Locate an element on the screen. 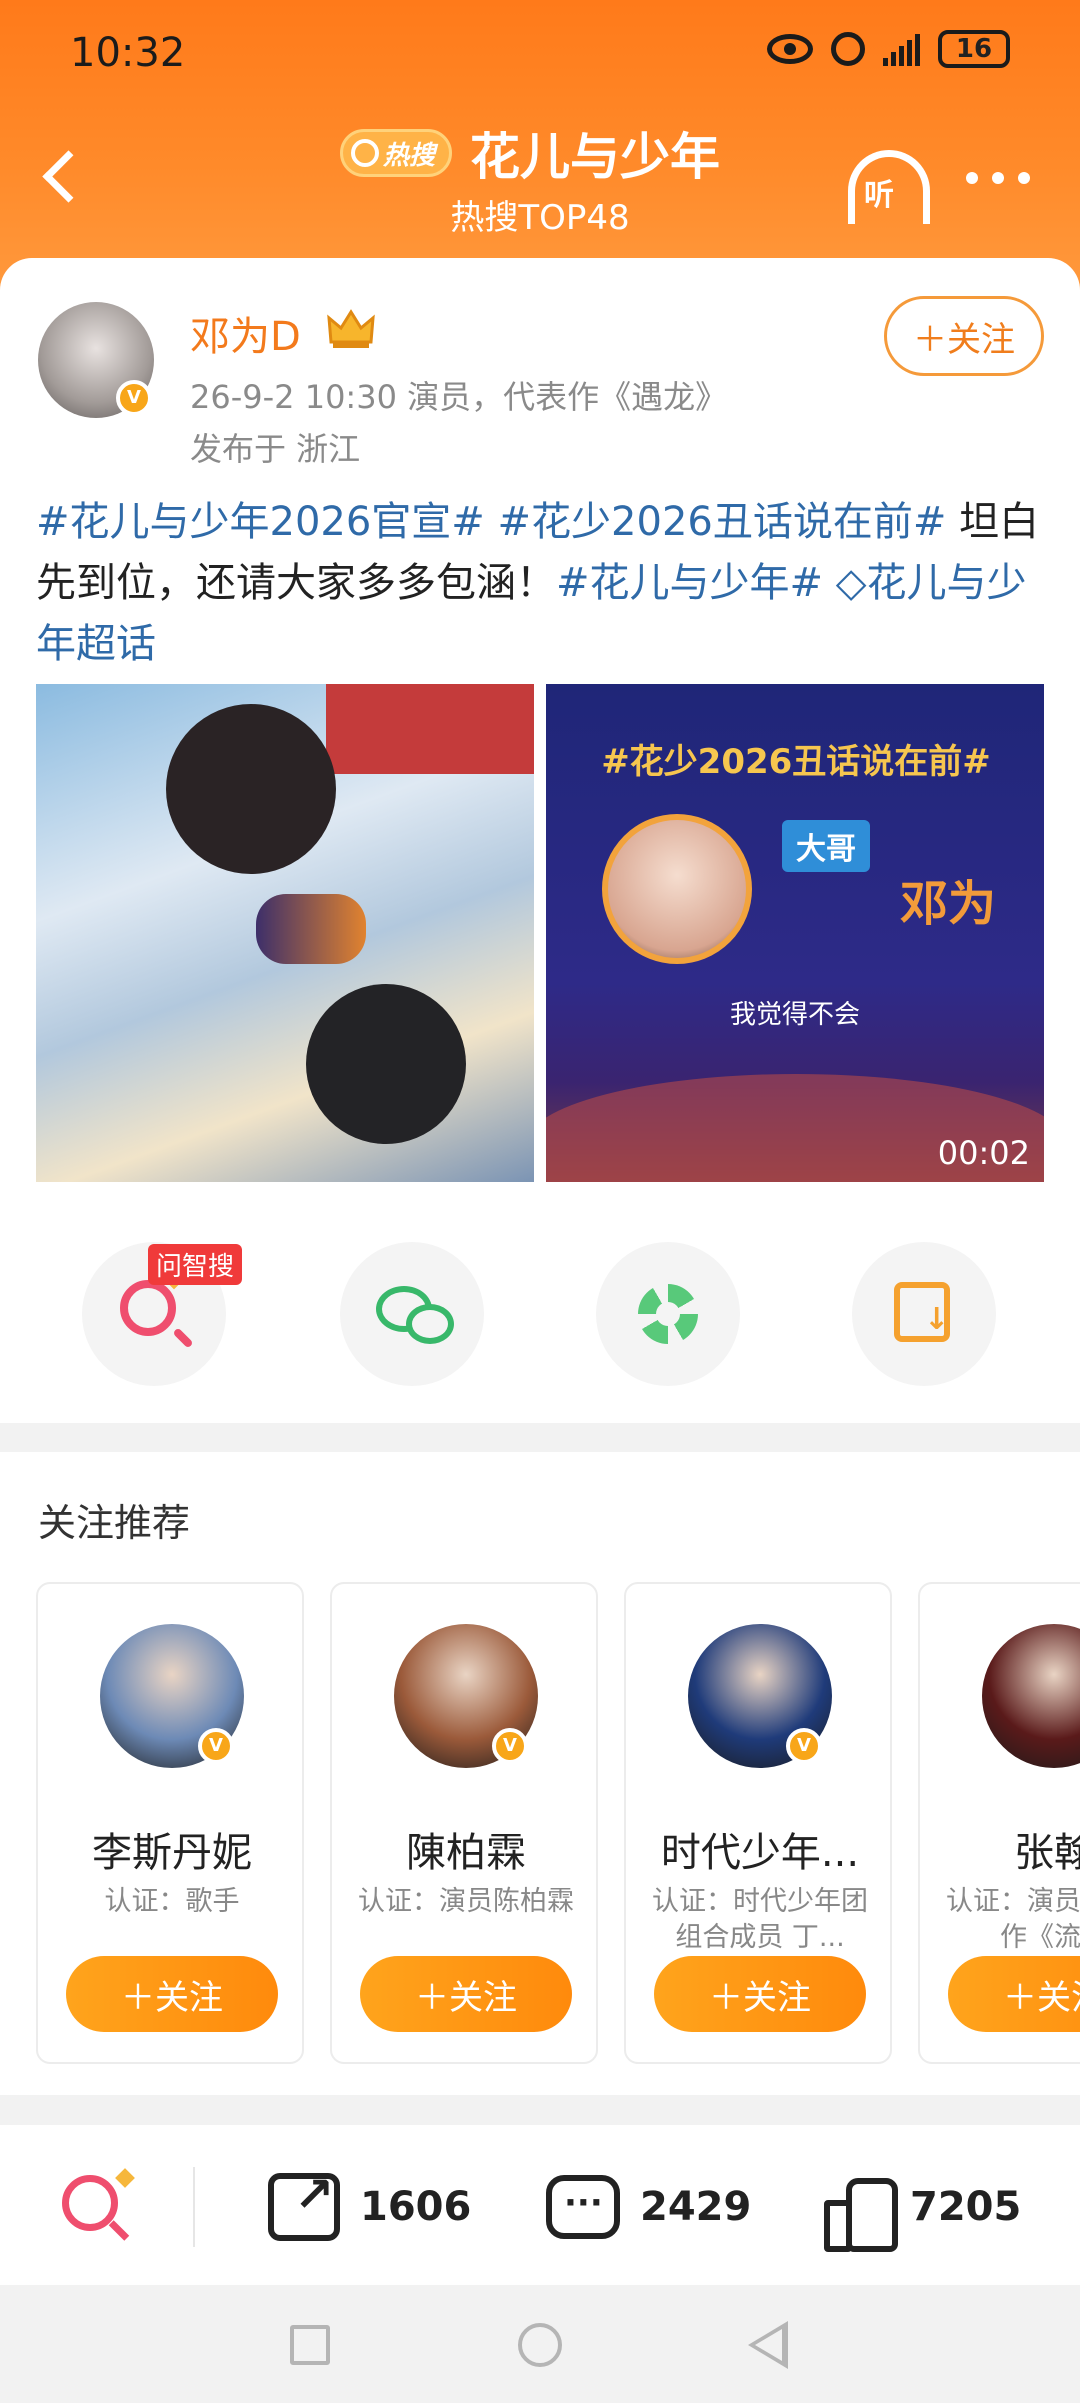 The image size is (1080, 2403). sparkle-icon is located at coordinates (125, 2178).